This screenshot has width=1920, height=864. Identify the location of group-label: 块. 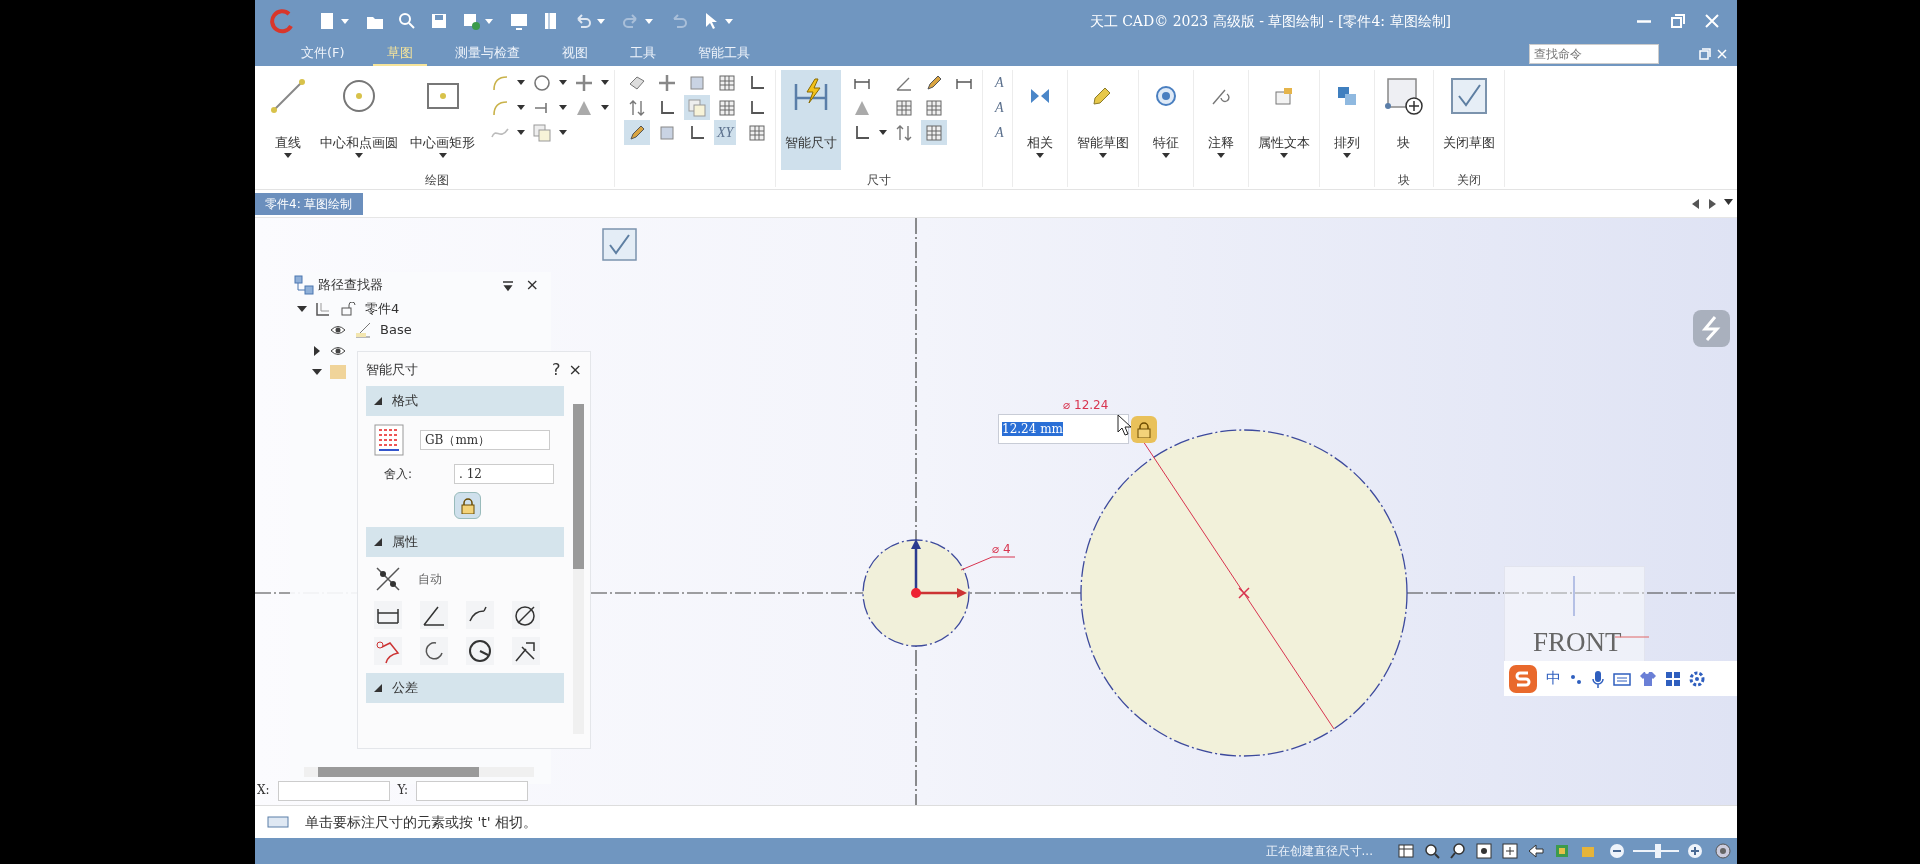
(1403, 180).